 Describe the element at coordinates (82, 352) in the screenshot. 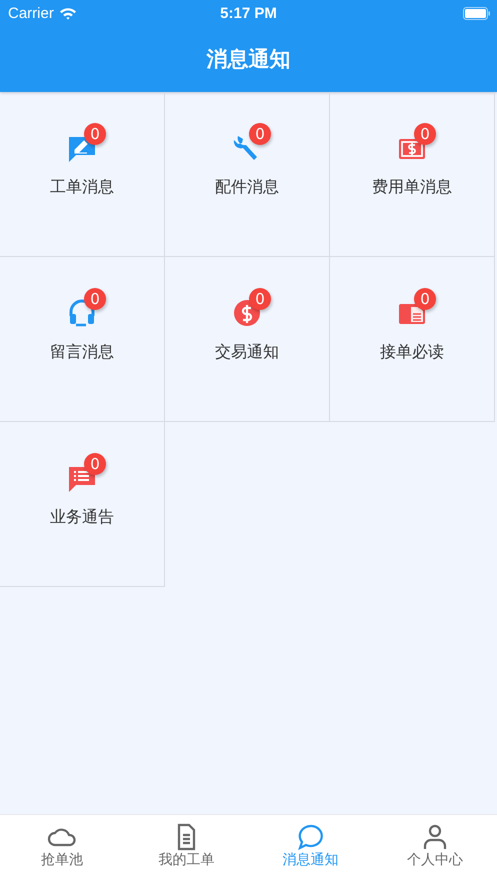

I see `tile-label: 留言消息` at that location.